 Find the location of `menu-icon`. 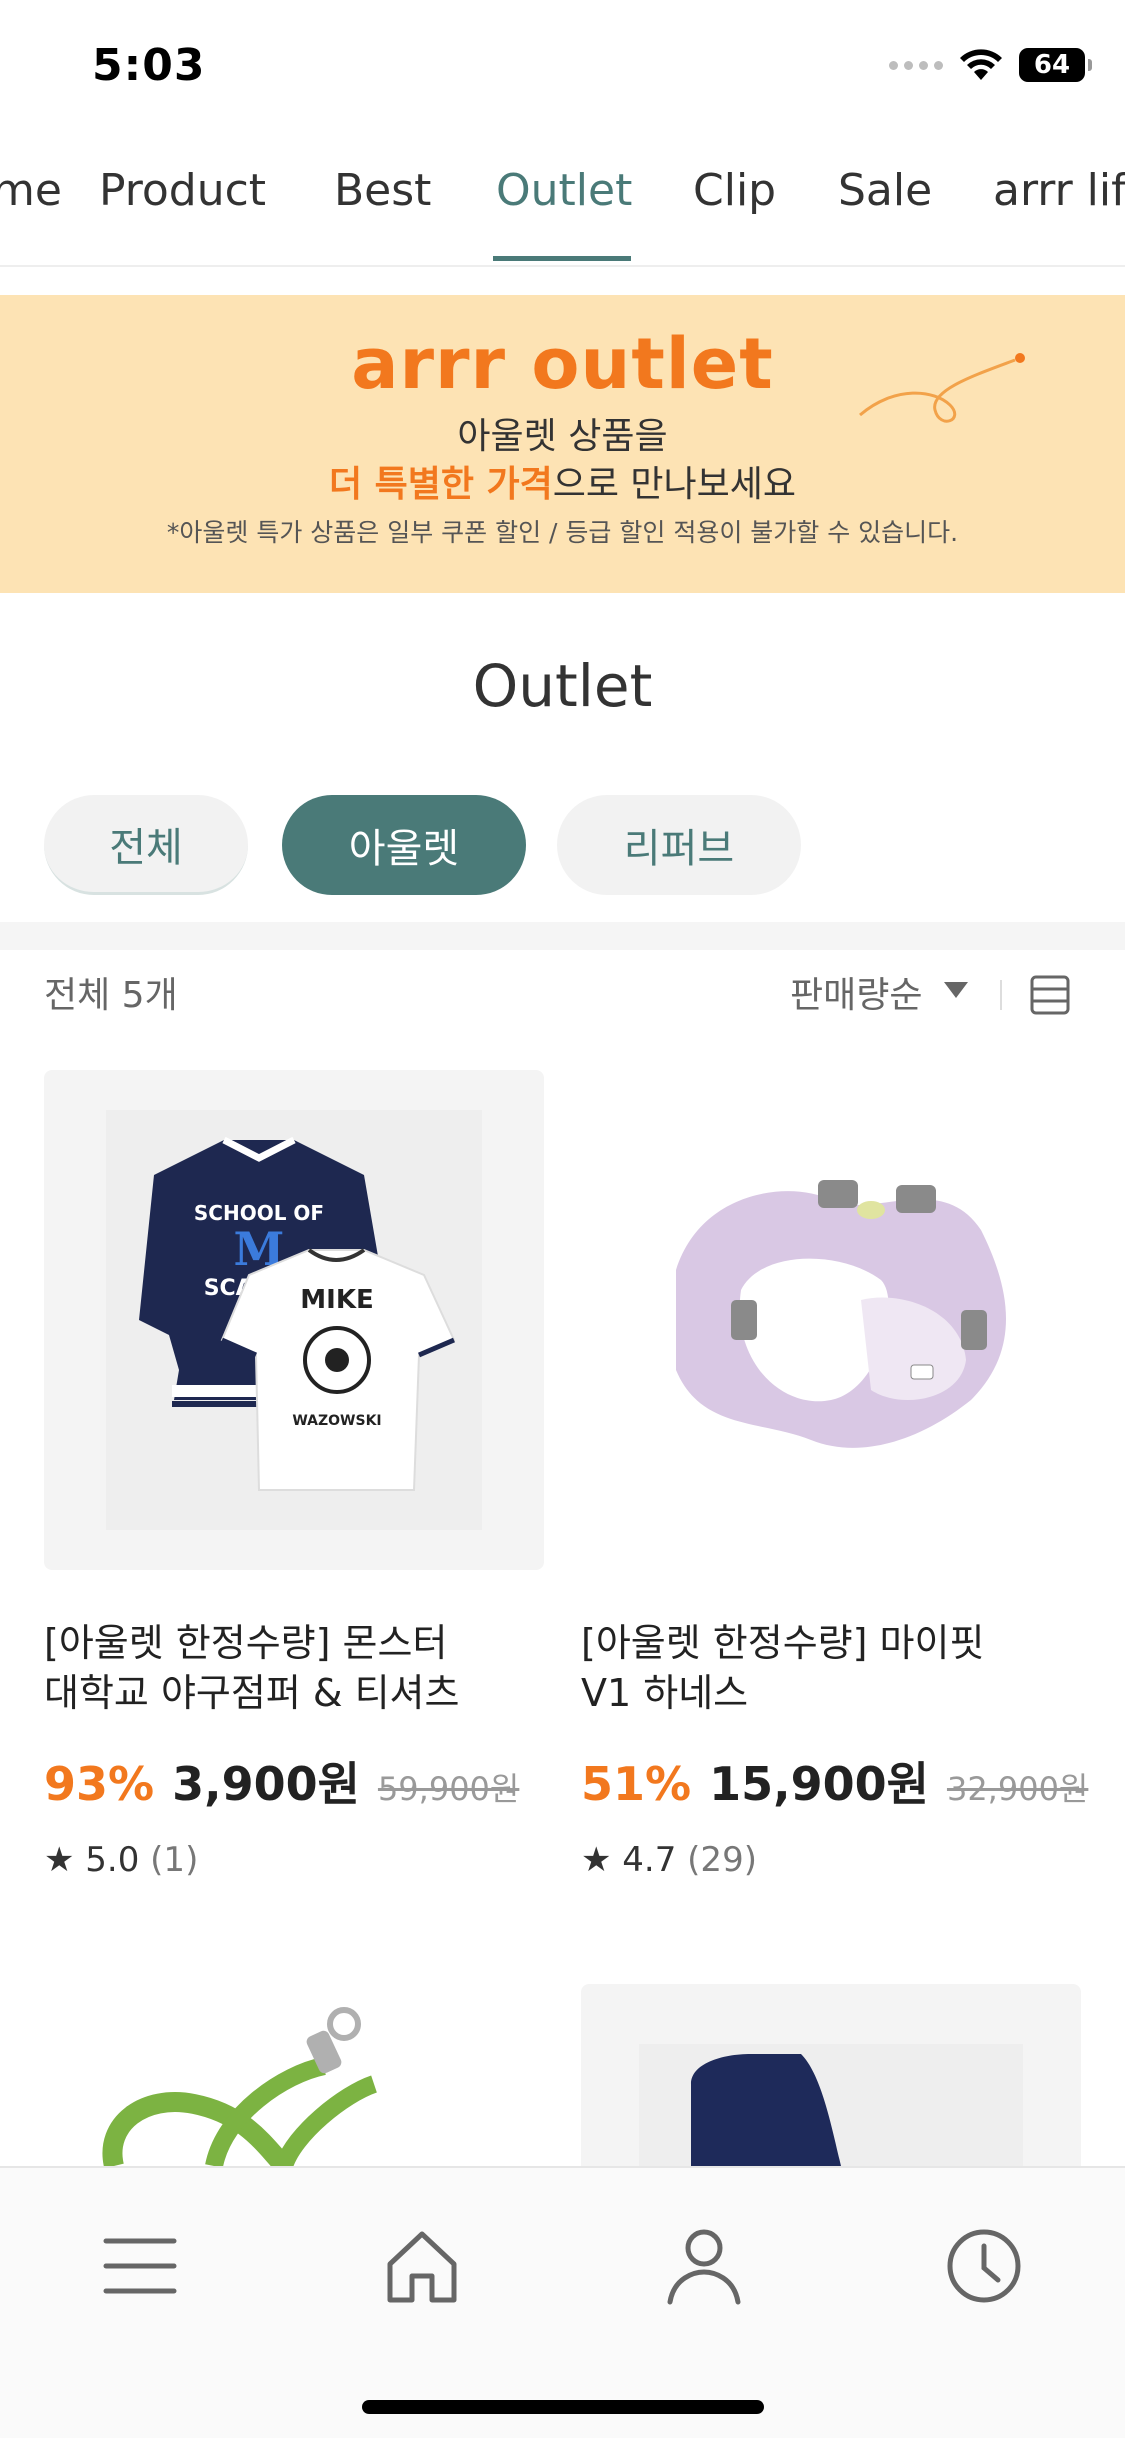

menu-icon is located at coordinates (140, 2266).